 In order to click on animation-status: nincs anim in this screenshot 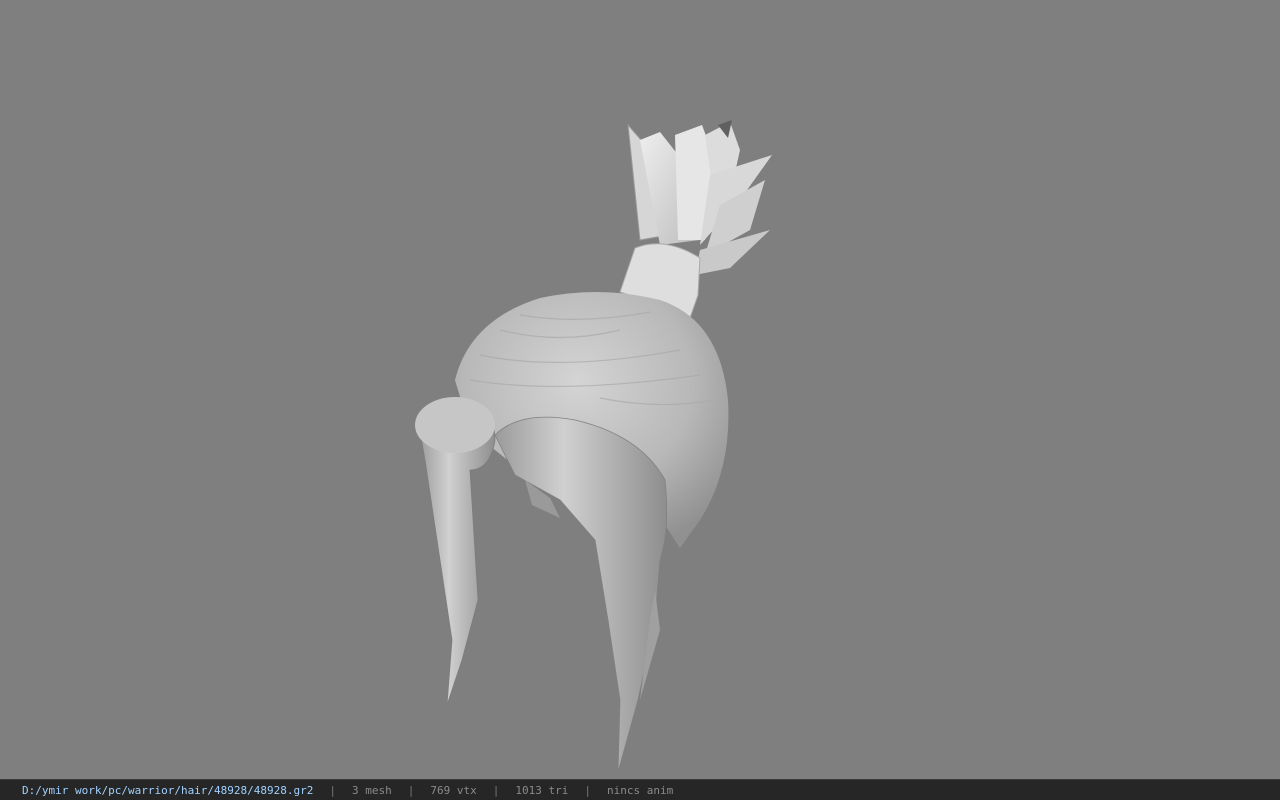, I will do `click(640, 790)`.